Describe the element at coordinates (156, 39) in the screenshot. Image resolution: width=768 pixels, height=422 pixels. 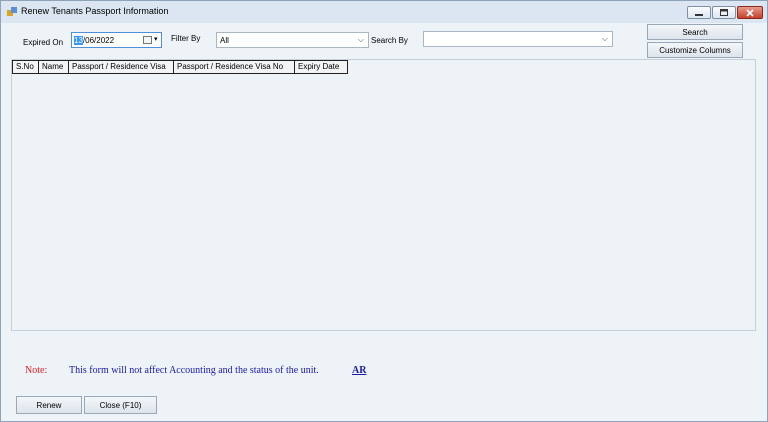
I see `dropdown-arrow-icon: ▾` at that location.